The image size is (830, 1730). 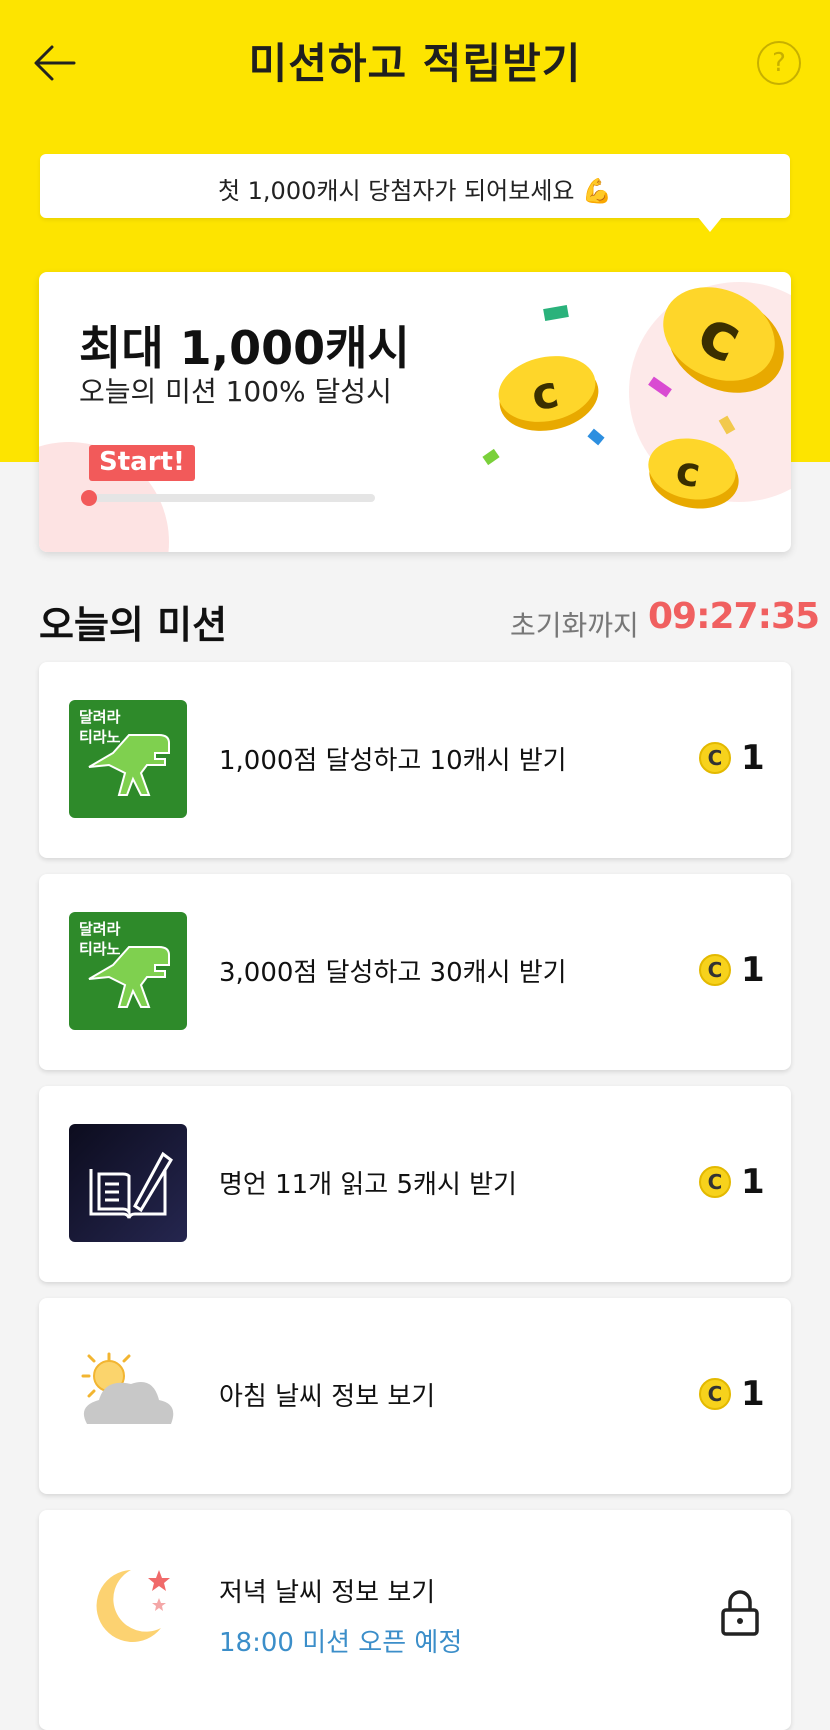 I want to click on mission-card: 아침 날씨 정보 보기 C 1, so click(x=415, y=1396).